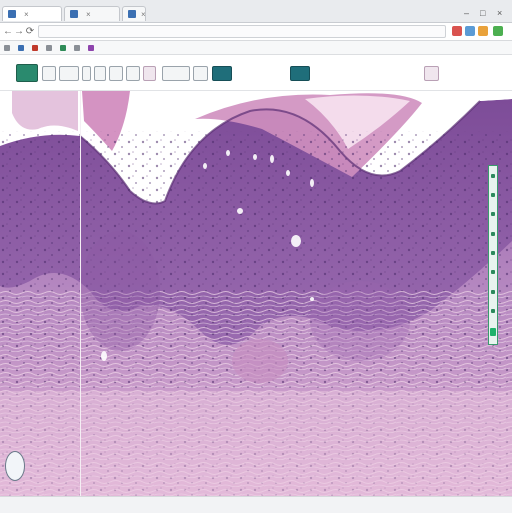  What do you see at coordinates (499, 13) in the screenshot?
I see `close-window-button: ×` at bounding box center [499, 13].